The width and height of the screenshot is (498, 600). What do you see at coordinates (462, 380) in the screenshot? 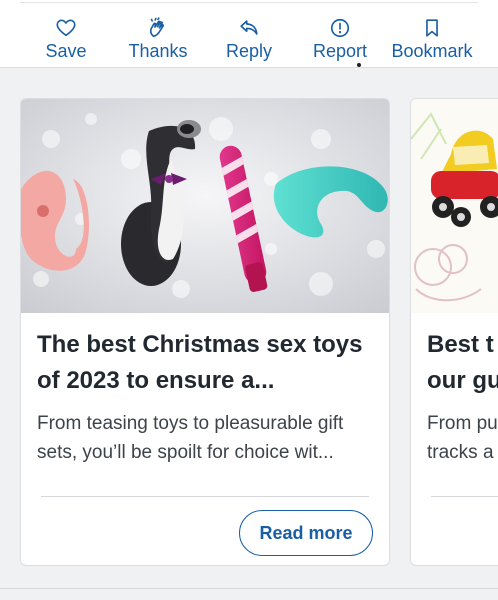
I see `article-title-line-2: our gu` at bounding box center [462, 380].